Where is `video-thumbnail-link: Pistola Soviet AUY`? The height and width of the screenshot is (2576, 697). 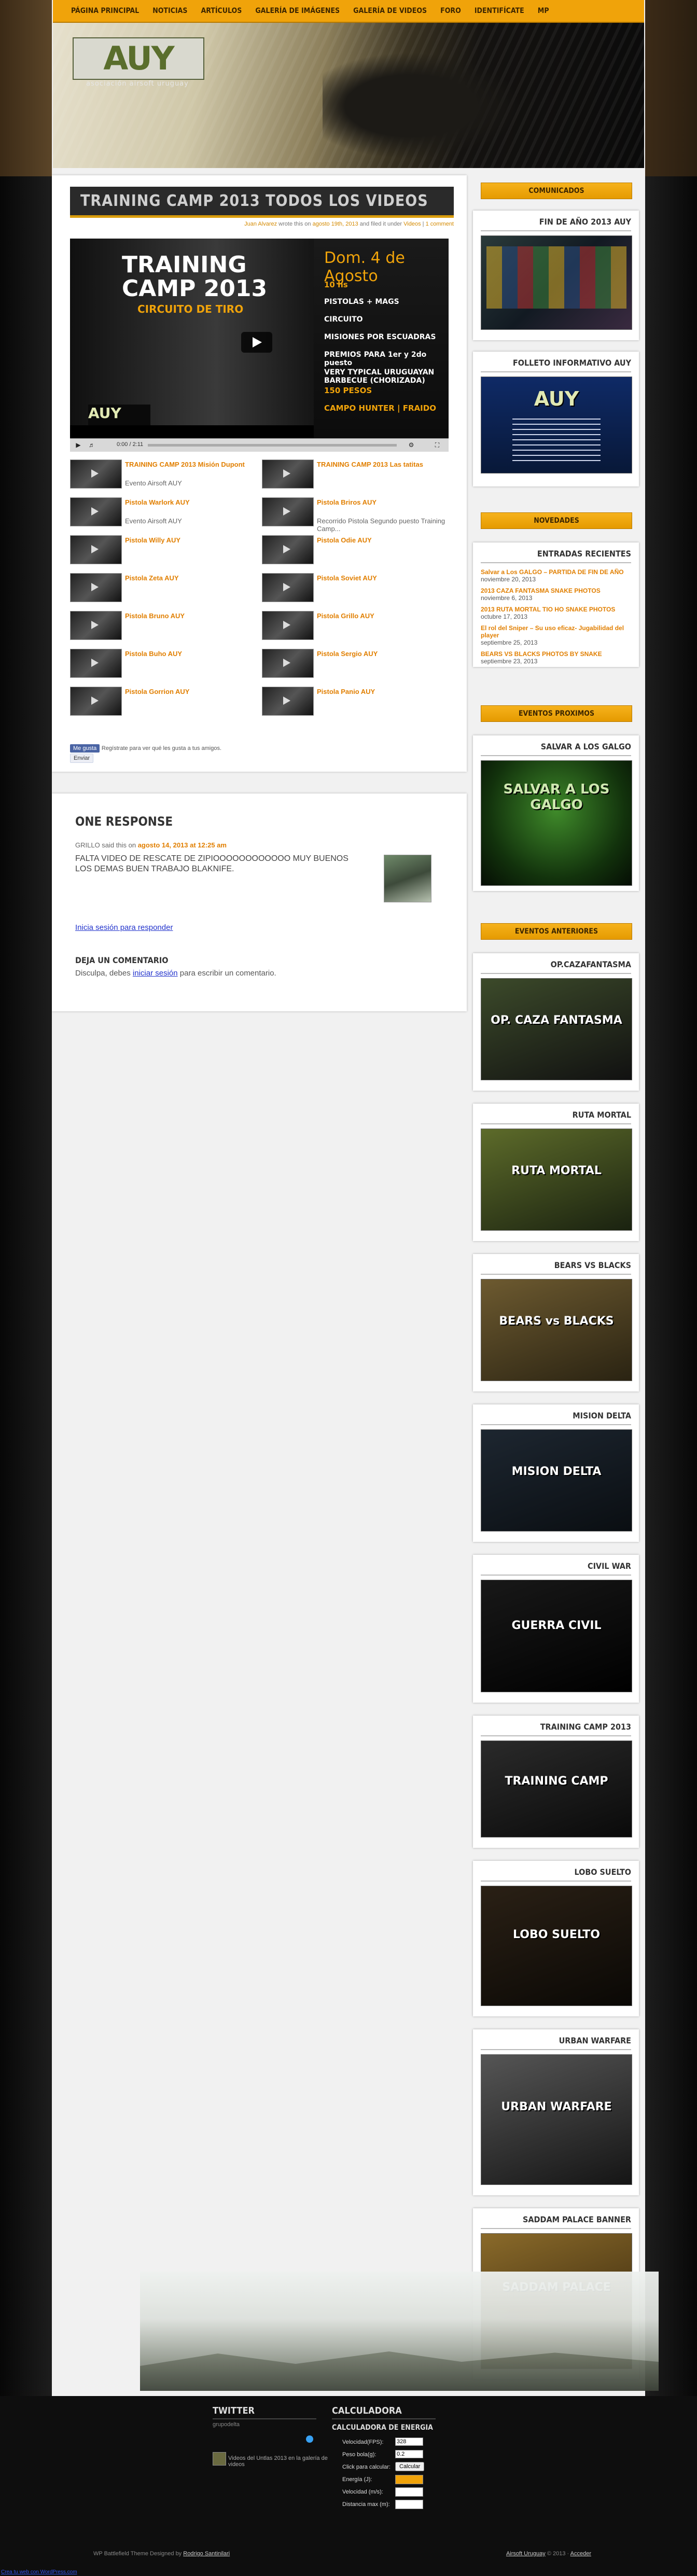
video-thumbnail-link: Pistola Soviet AUY is located at coordinates (382, 578).